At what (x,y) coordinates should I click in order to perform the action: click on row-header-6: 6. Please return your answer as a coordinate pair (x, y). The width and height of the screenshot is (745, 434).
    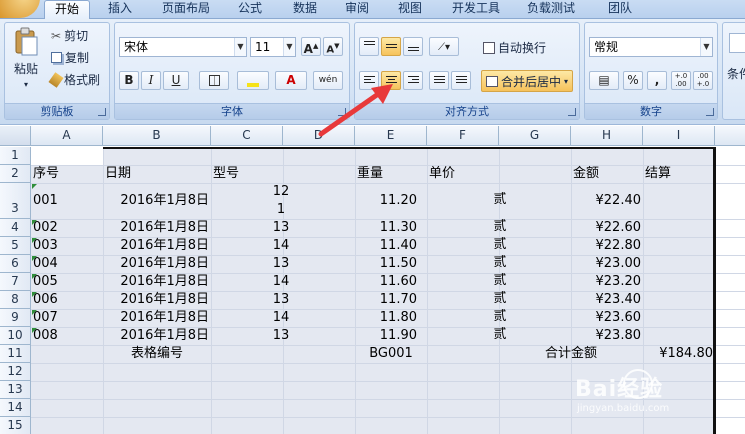
    Looking at the image, I should click on (15, 264).